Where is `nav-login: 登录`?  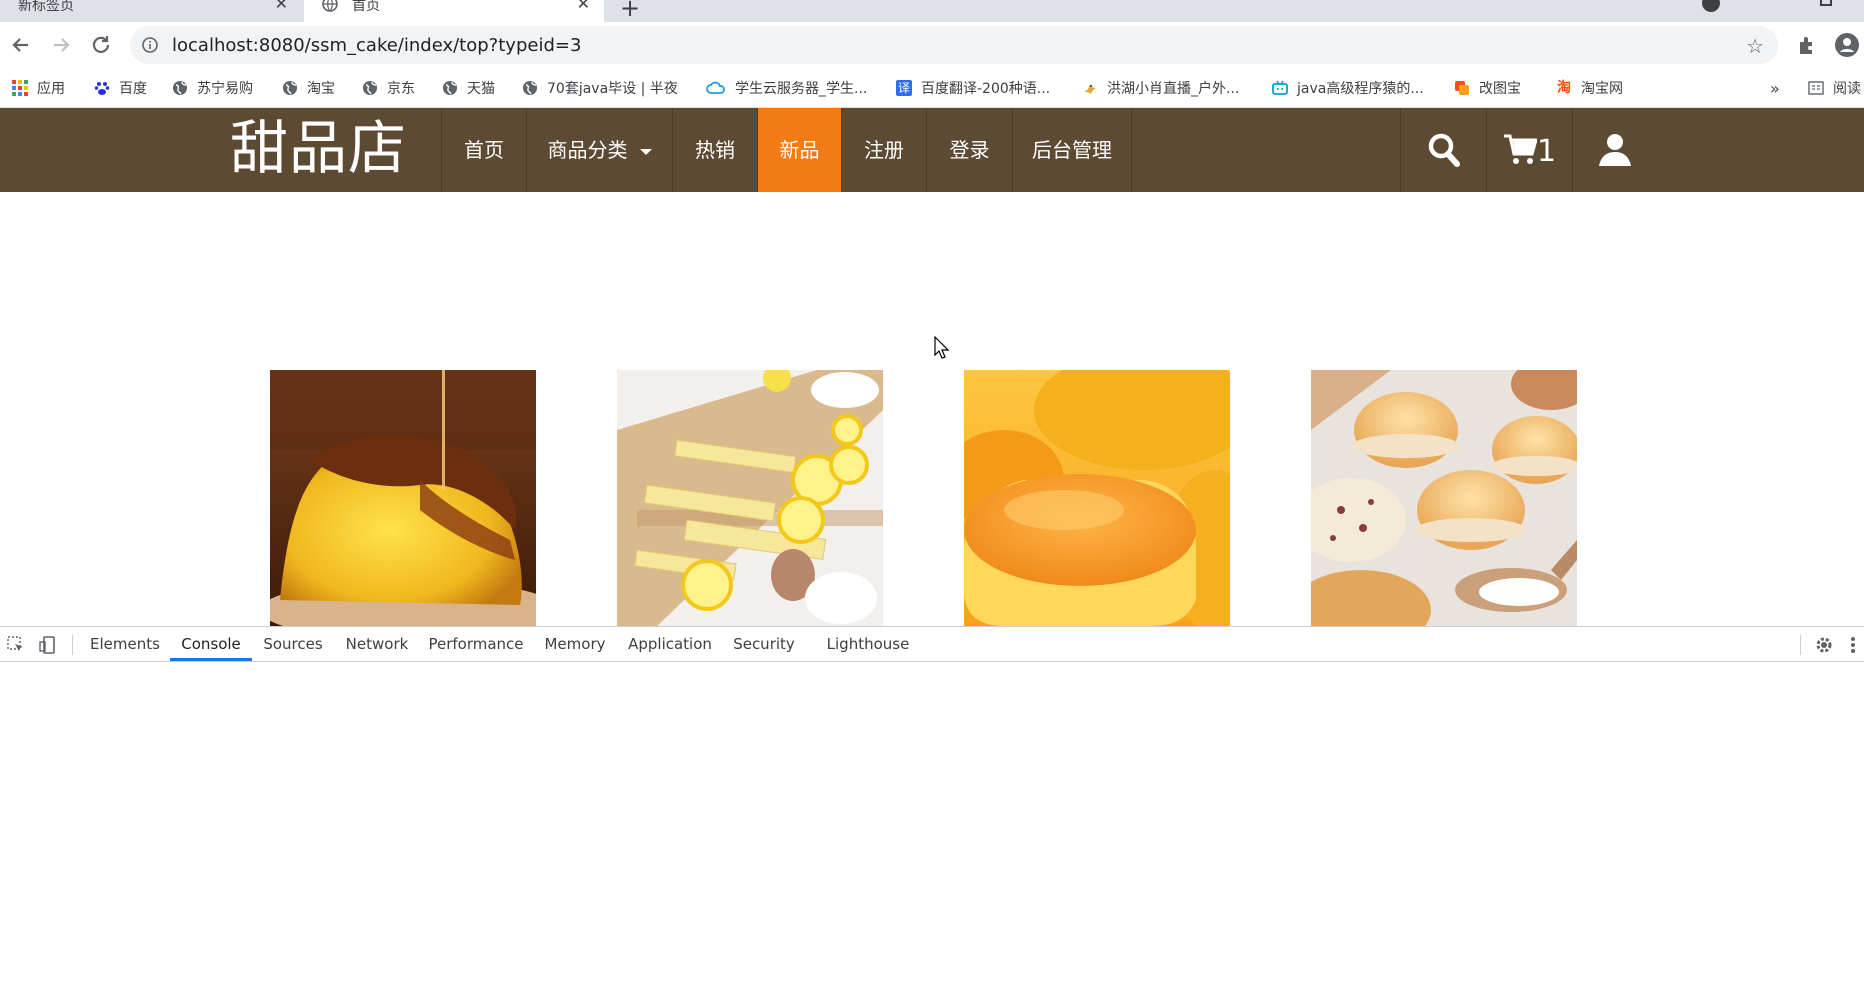
nav-login: 登录 is located at coordinates (969, 150).